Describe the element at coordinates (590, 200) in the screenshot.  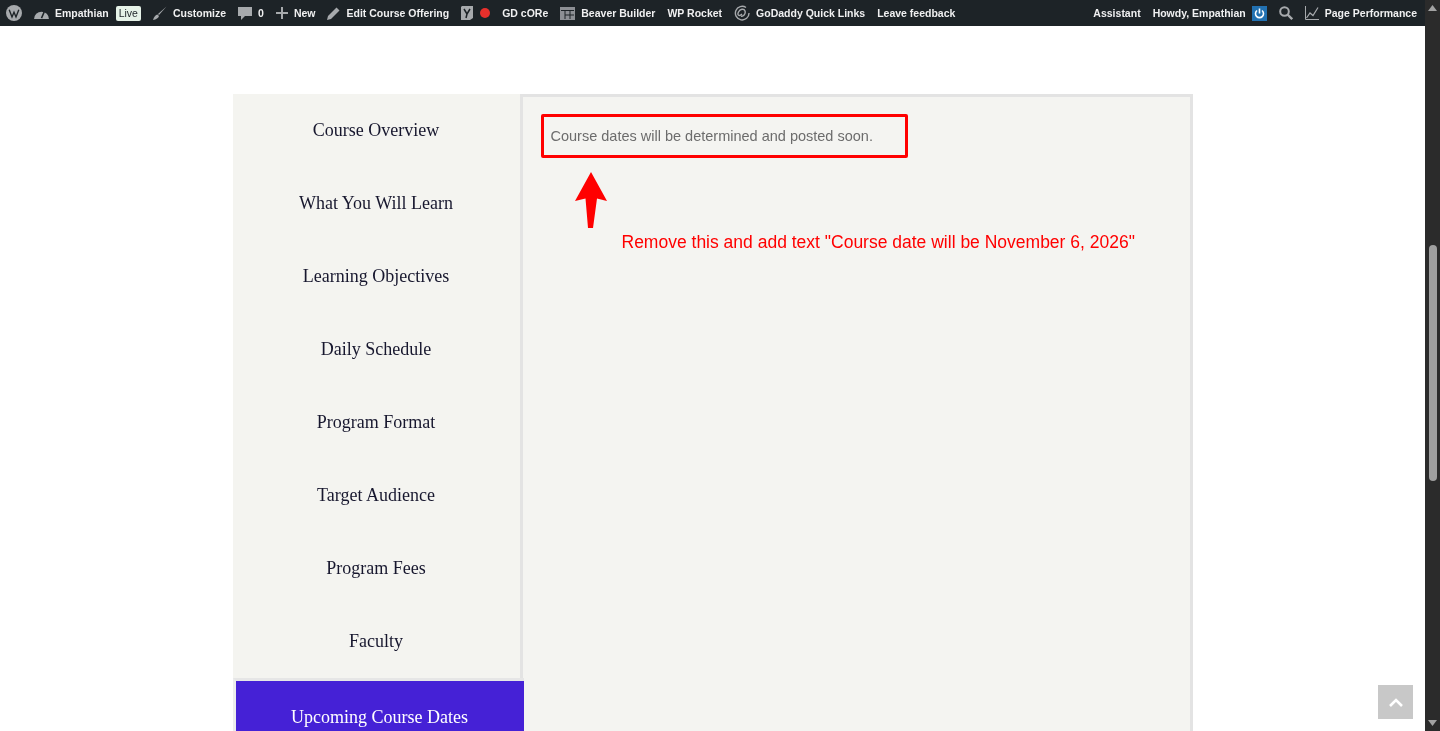
I see `up-arrow-icon` at that location.